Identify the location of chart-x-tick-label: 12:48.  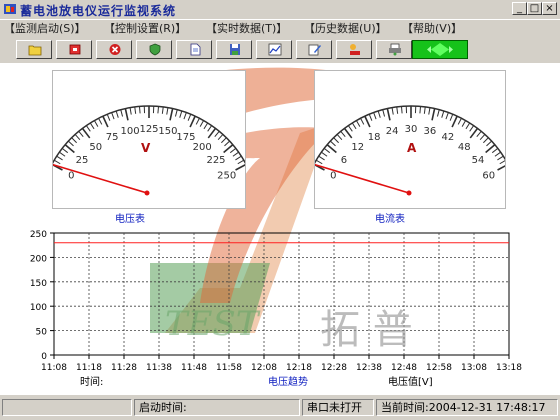
(404, 368).